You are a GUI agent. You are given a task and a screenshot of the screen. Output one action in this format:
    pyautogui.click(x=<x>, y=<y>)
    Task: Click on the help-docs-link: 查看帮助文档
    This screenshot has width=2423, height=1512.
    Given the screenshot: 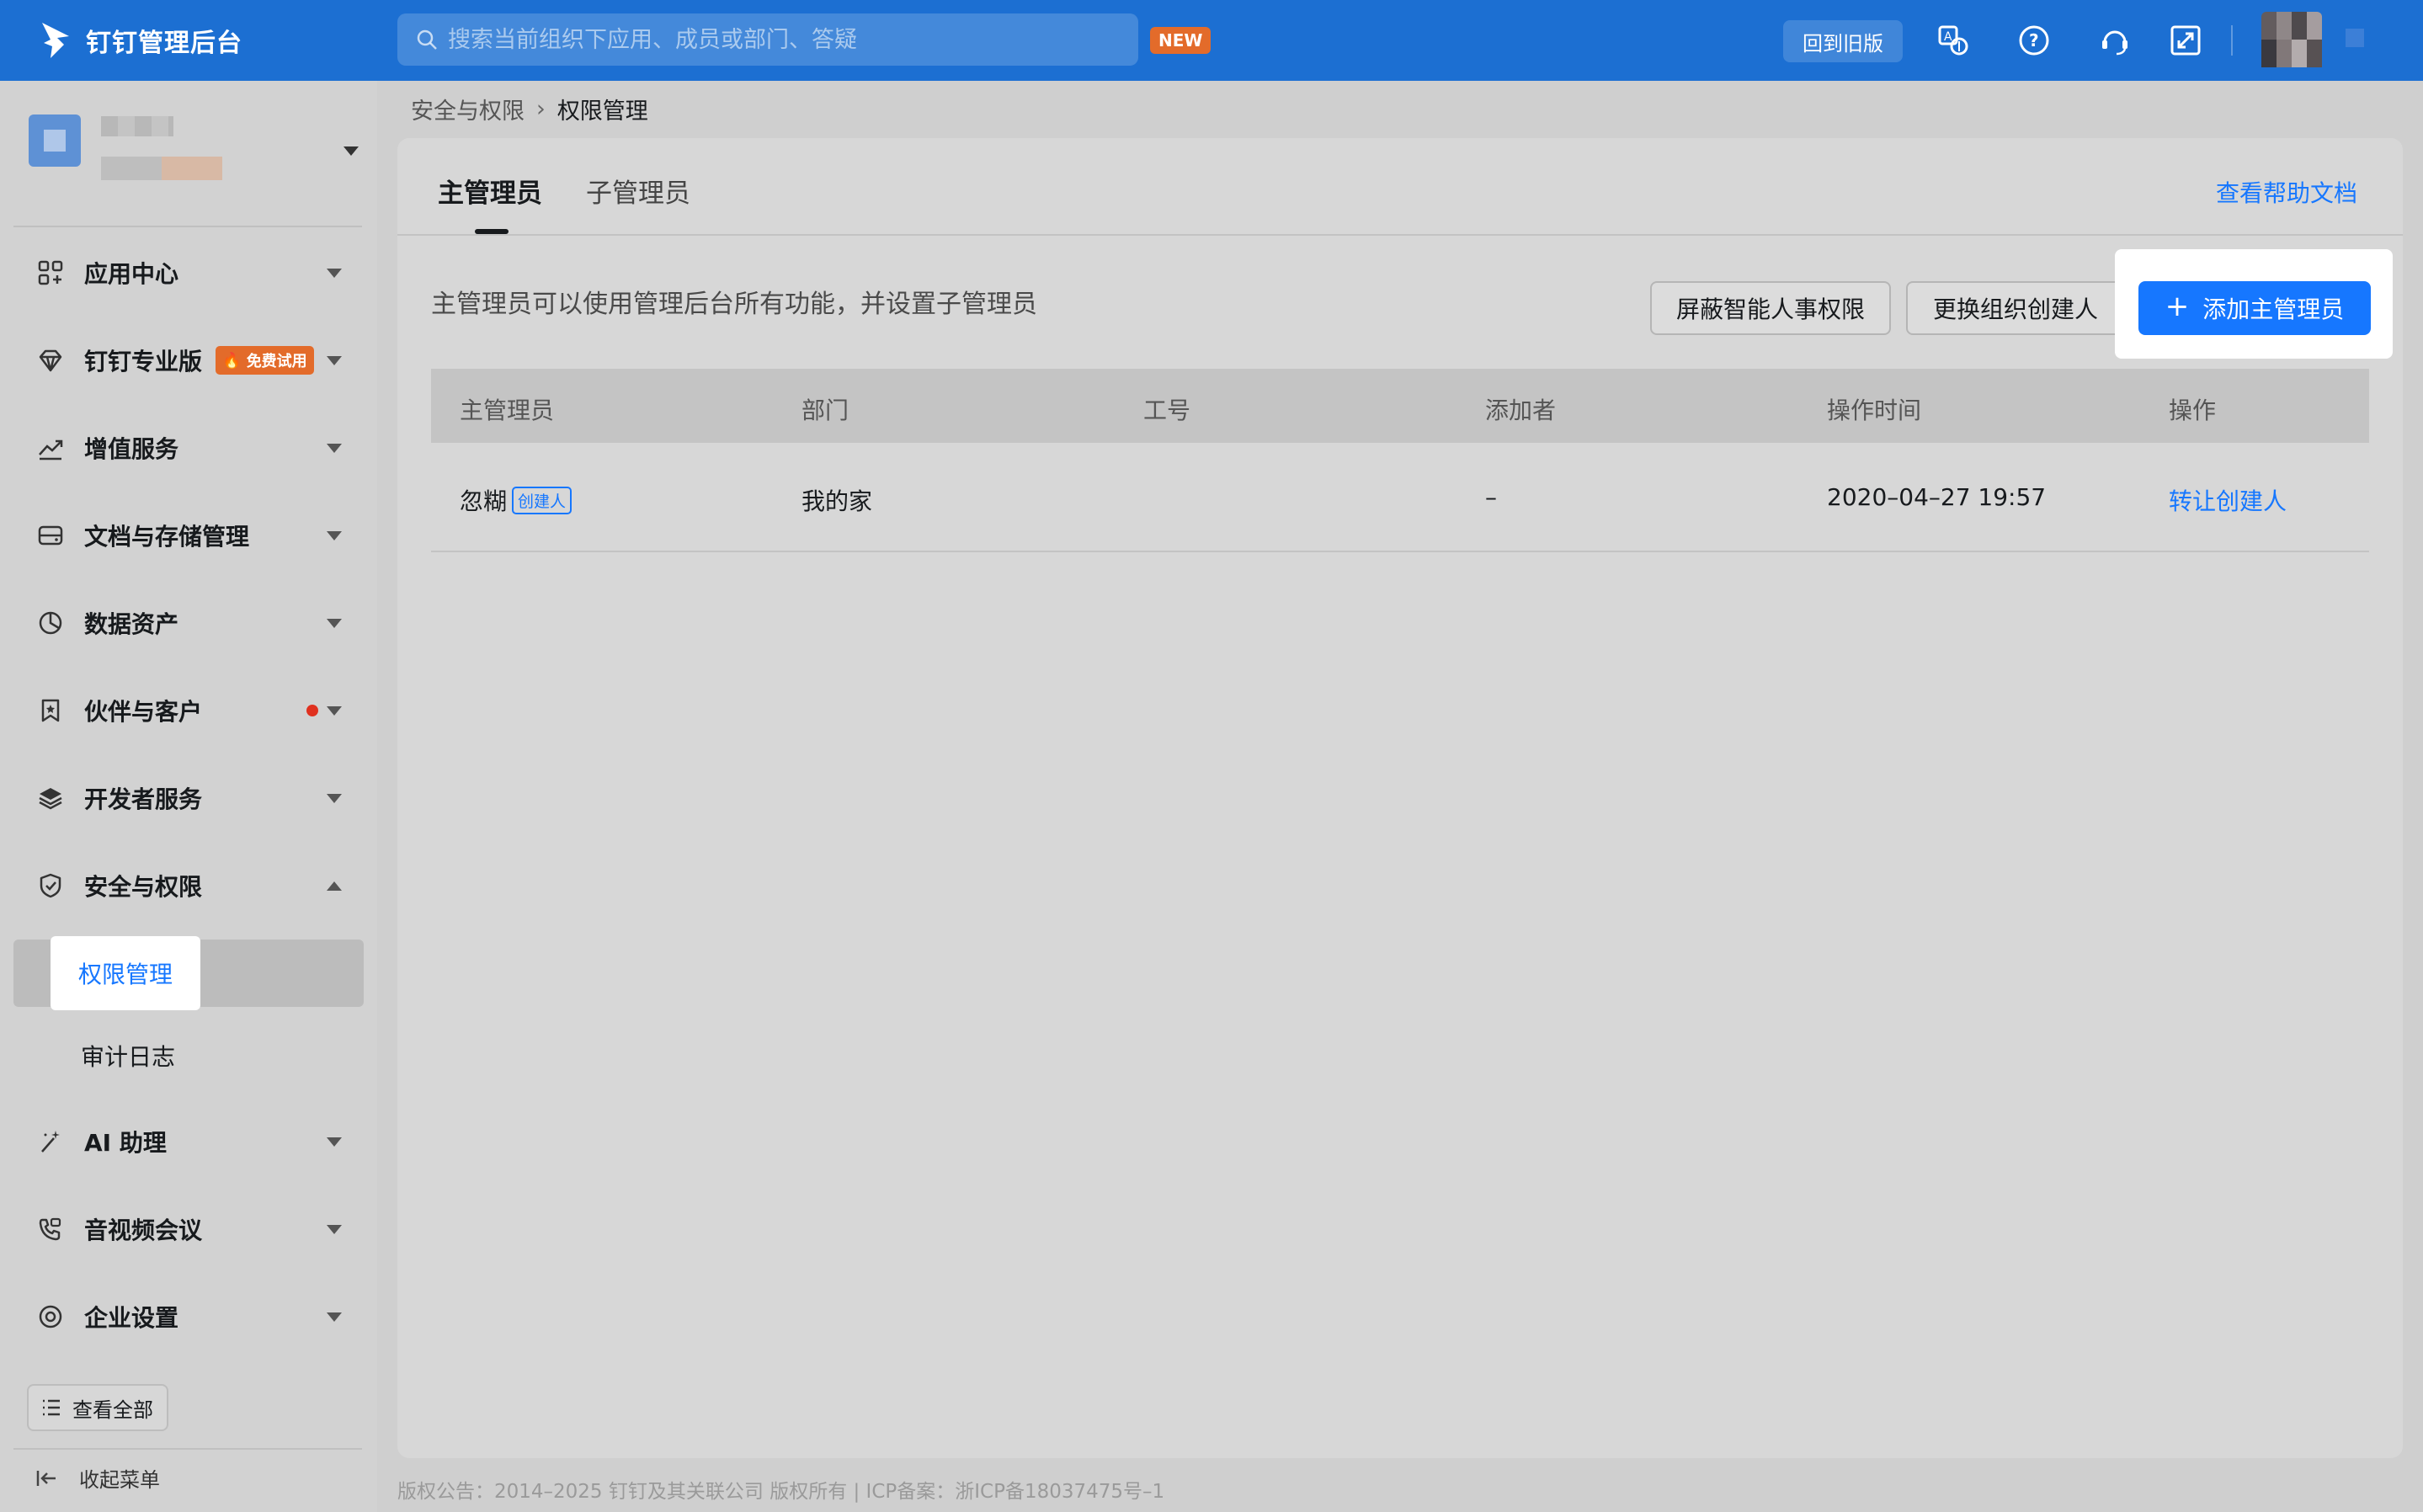 What is the action you would take?
    pyautogui.click(x=2286, y=192)
    